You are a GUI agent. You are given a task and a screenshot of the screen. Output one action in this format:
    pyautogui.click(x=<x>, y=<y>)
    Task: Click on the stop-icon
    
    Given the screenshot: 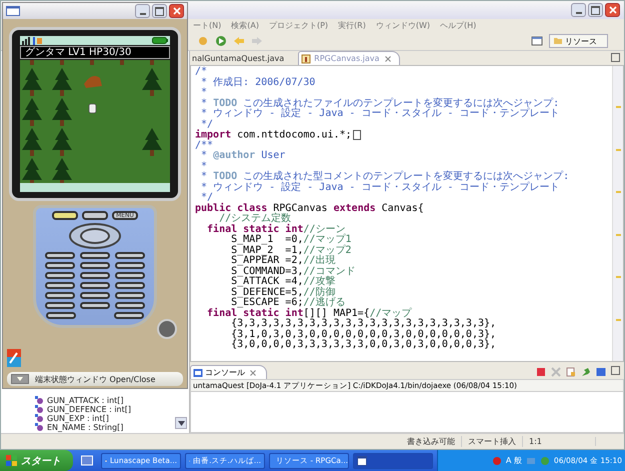 What is the action you would take?
    pyautogui.click(x=541, y=372)
    